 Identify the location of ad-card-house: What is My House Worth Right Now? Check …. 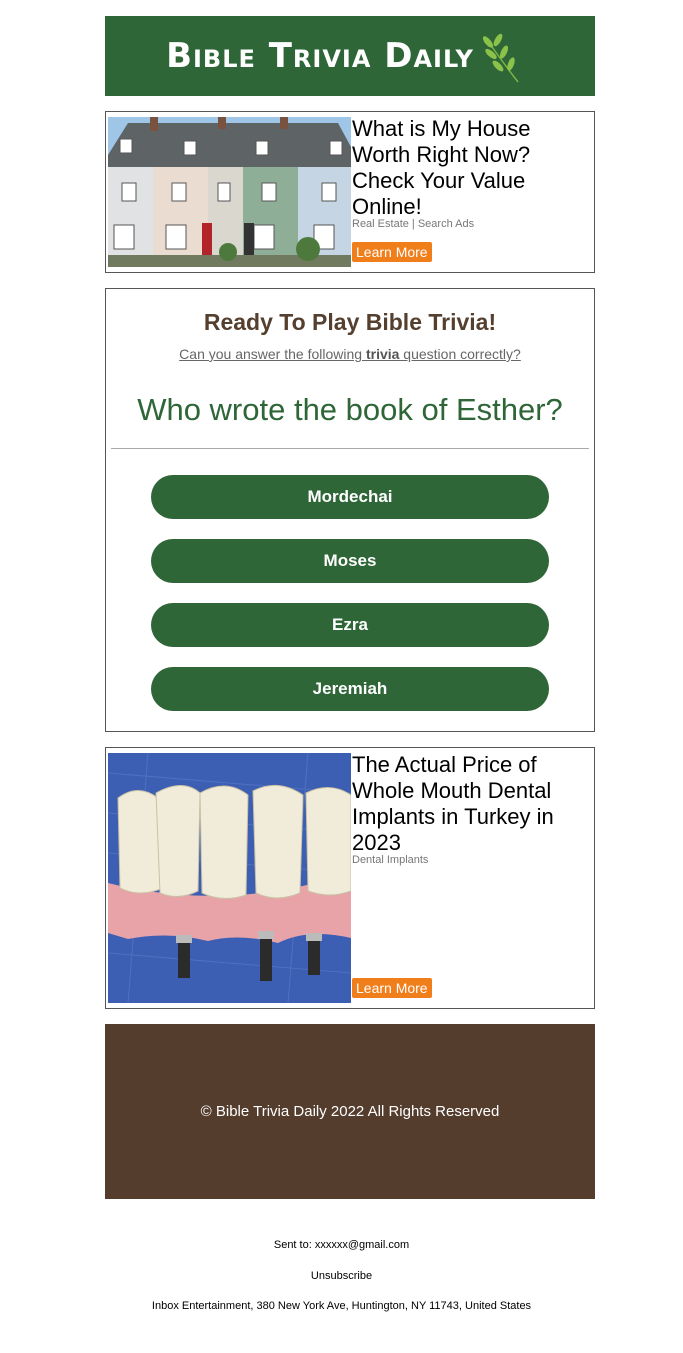
(350, 192).